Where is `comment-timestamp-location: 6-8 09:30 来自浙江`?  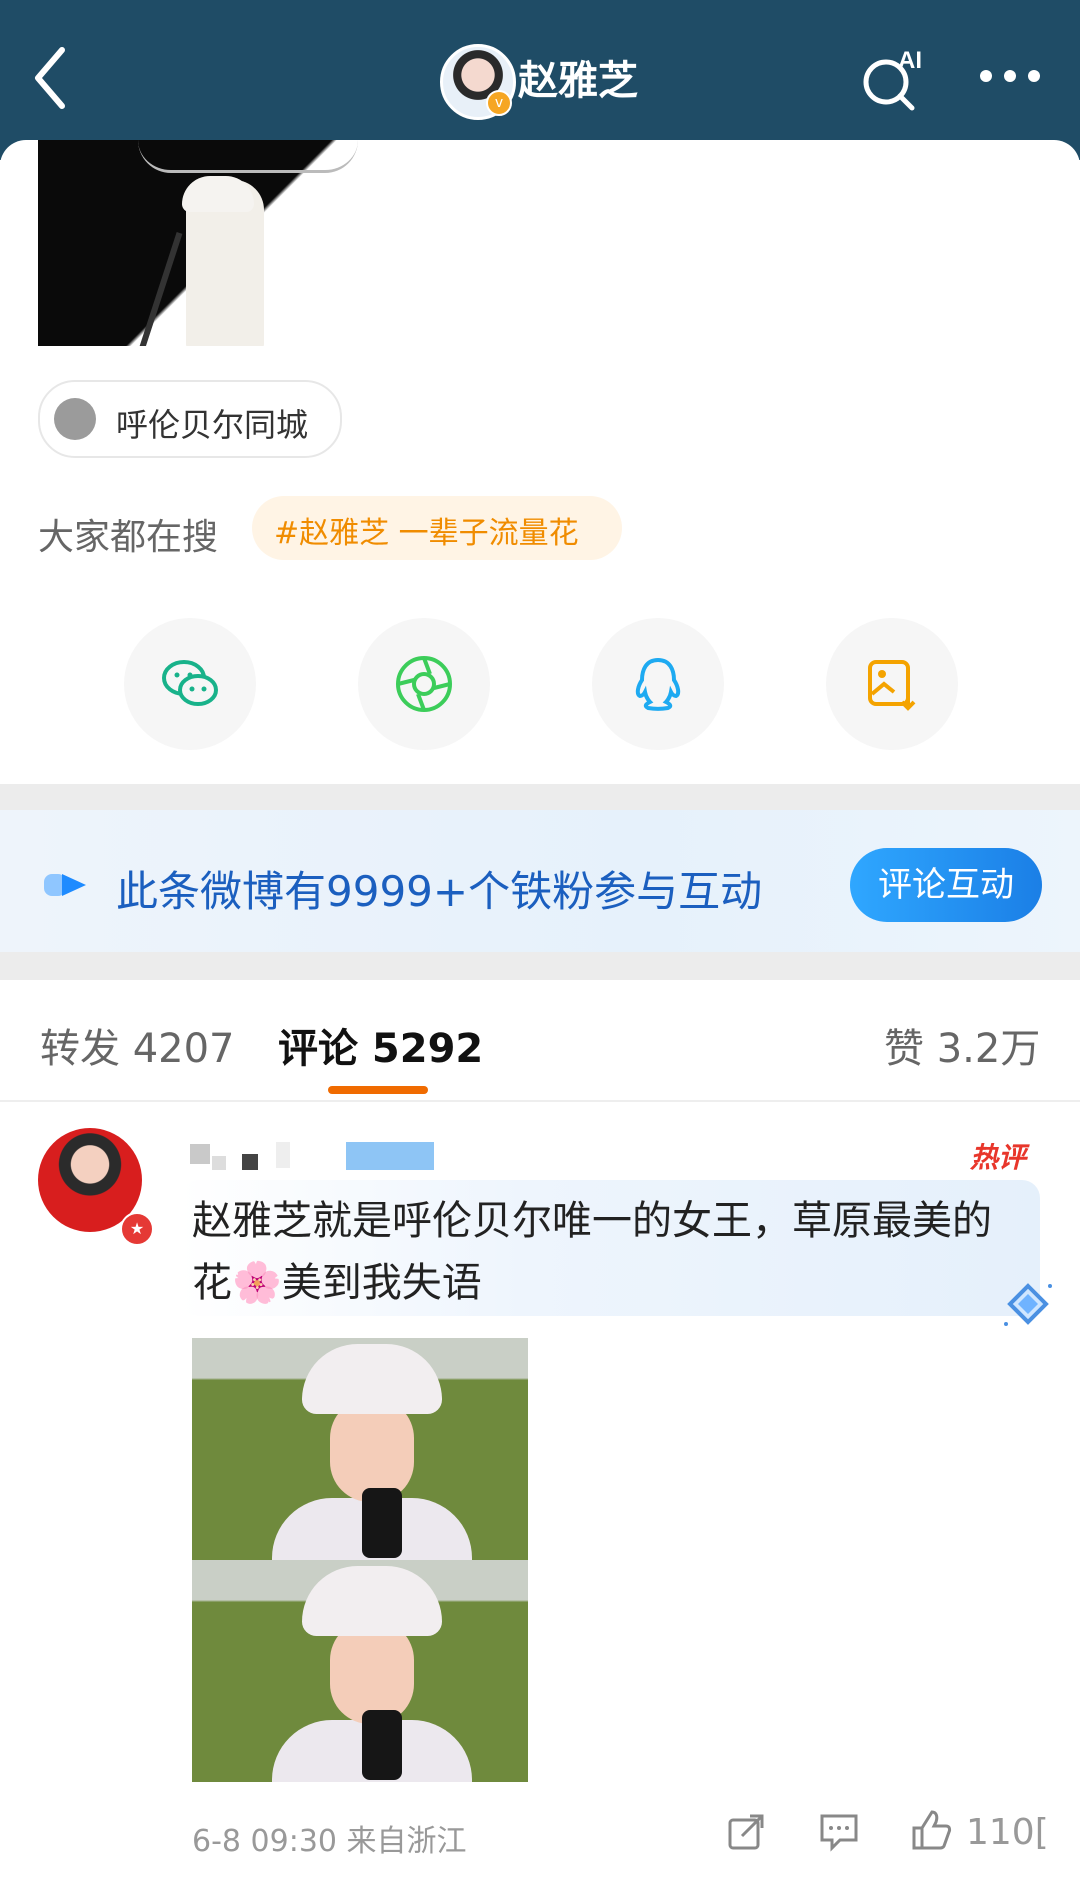
comment-timestamp-location: 6-8 09:30 来自浙江 is located at coordinates (329, 1841).